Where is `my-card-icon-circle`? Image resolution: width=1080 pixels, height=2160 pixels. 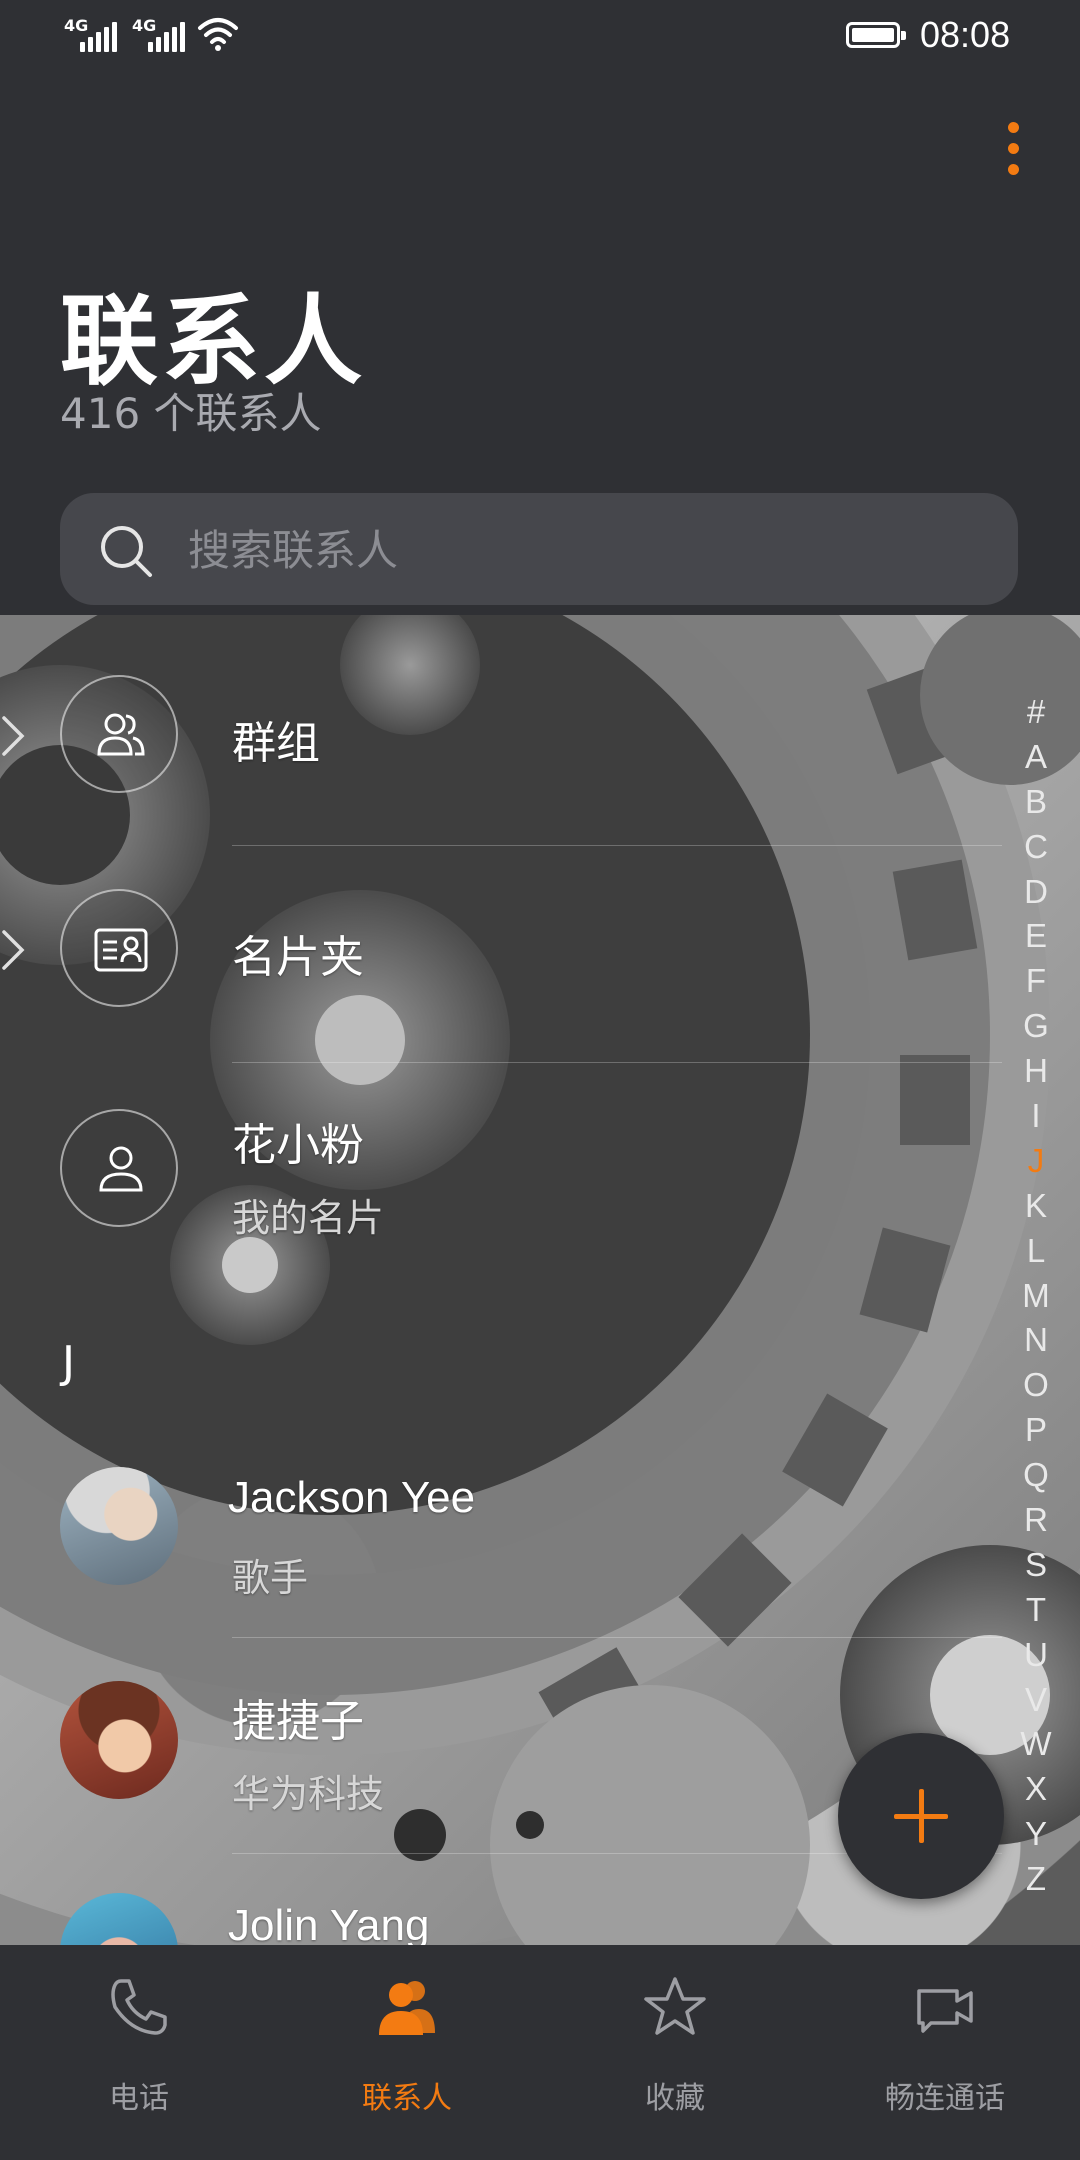
my-card-icon-circle is located at coordinates (119, 1168).